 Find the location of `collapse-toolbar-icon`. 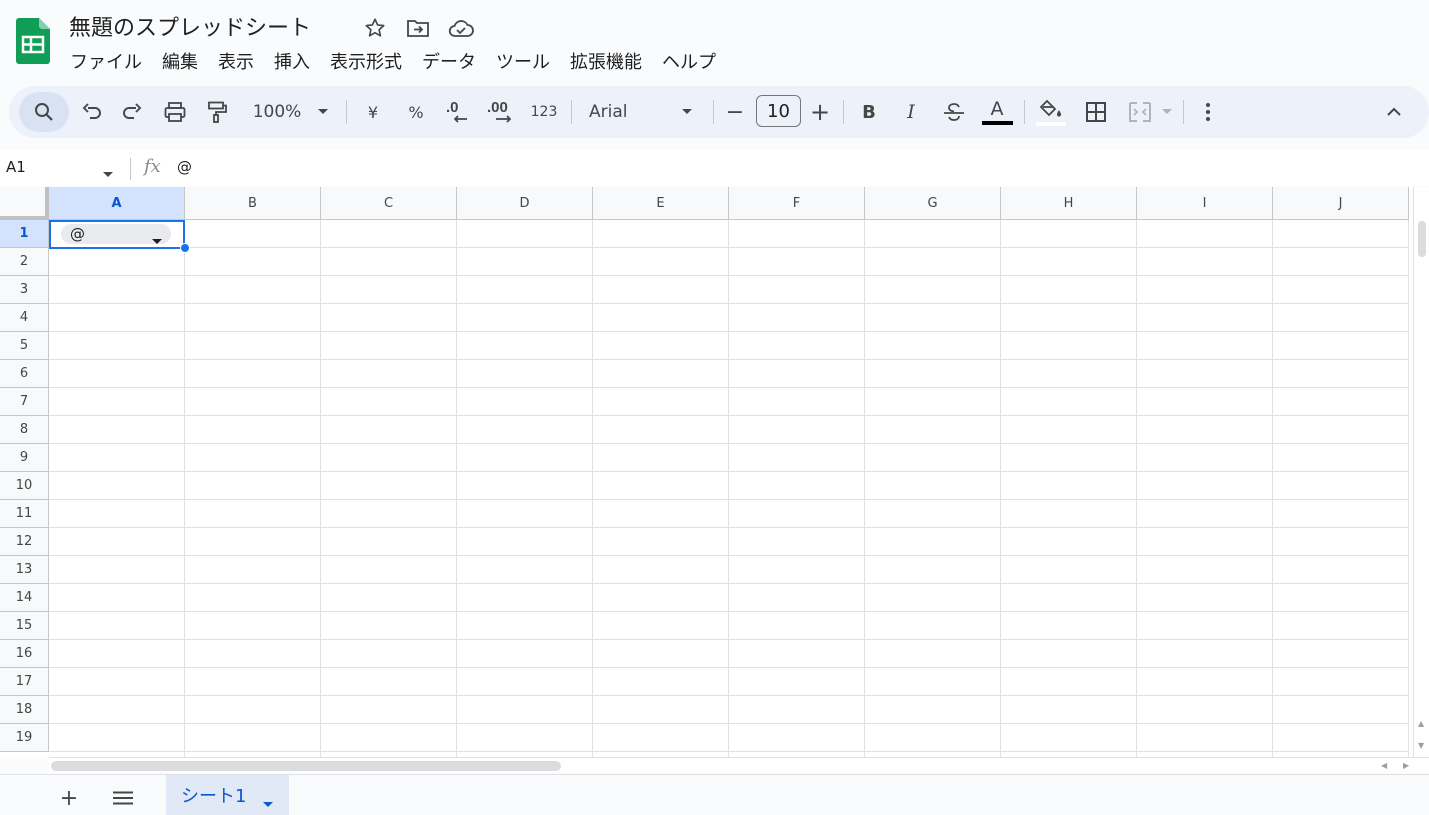

collapse-toolbar-icon is located at coordinates (1394, 112).